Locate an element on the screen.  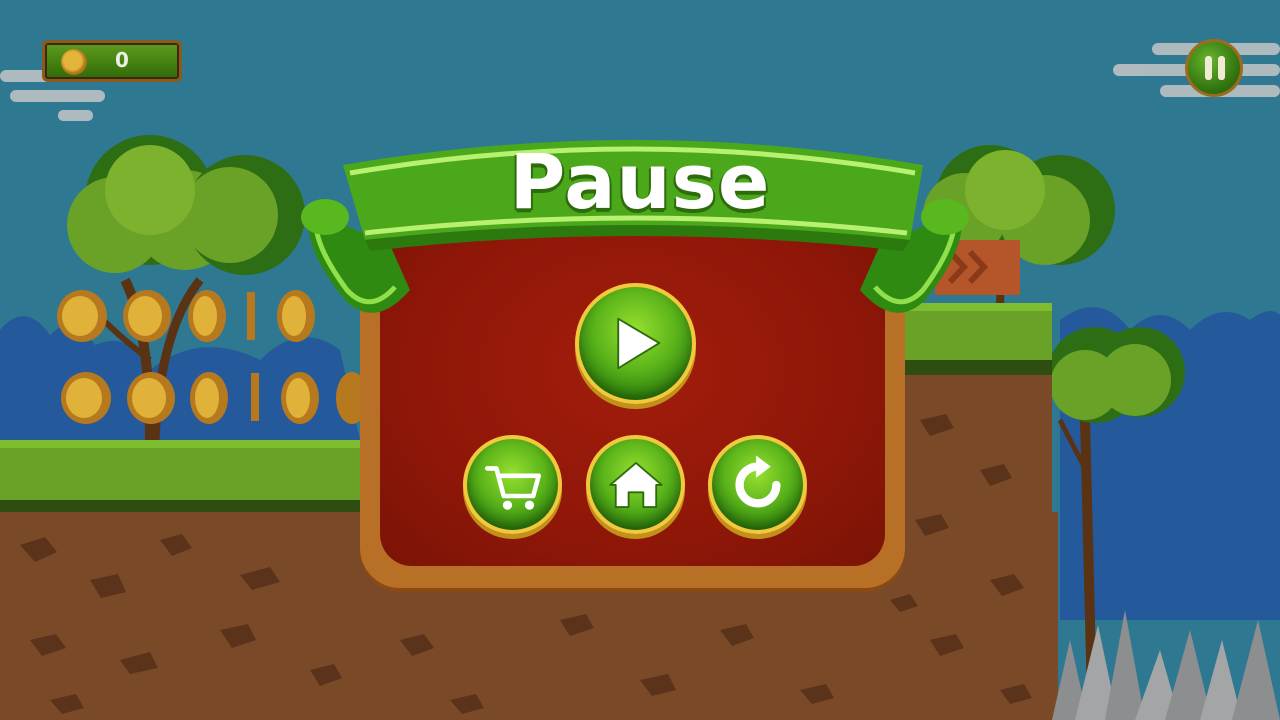
coin-counter: 0 is located at coordinates (112, 61).